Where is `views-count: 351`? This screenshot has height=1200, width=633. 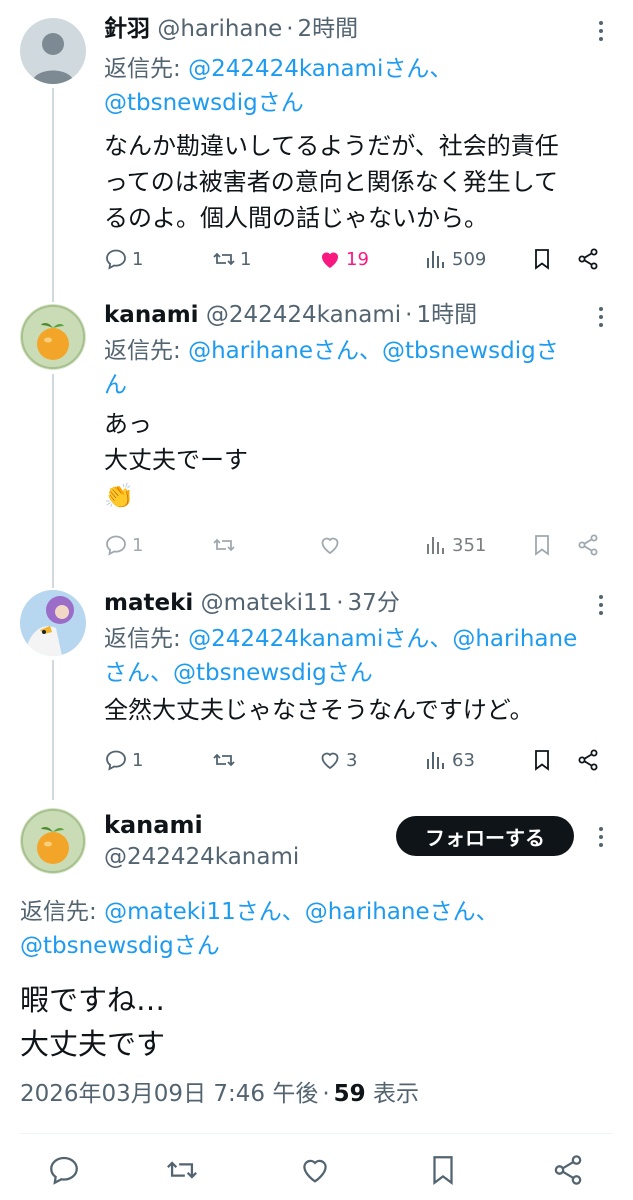
views-count: 351 is located at coordinates (469, 545).